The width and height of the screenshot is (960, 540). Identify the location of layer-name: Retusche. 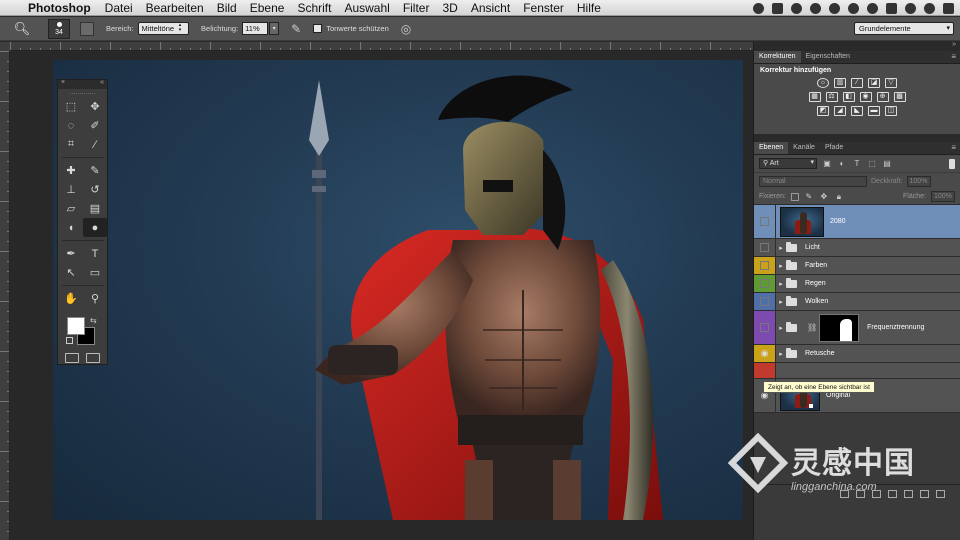
(820, 353).